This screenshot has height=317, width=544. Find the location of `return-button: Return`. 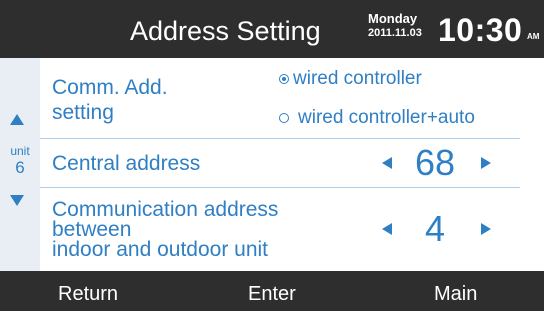

return-button: Return is located at coordinates (88, 291).